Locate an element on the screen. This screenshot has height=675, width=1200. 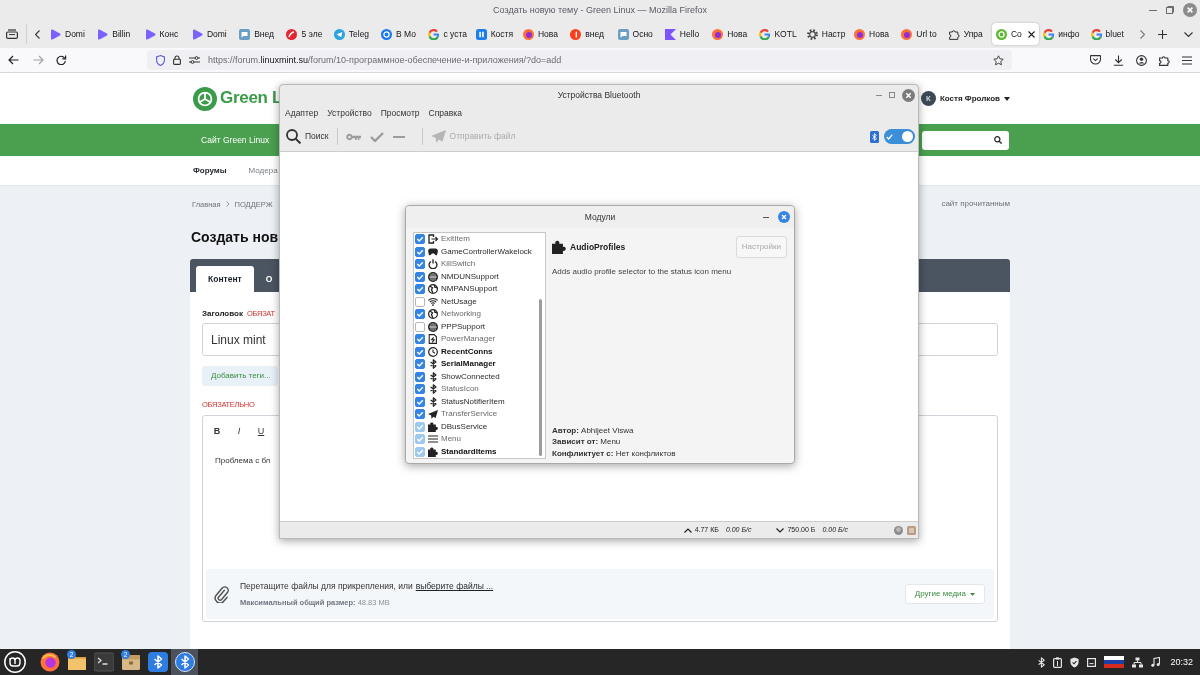
browser-tab: Осно is located at coordinates (637, 34).